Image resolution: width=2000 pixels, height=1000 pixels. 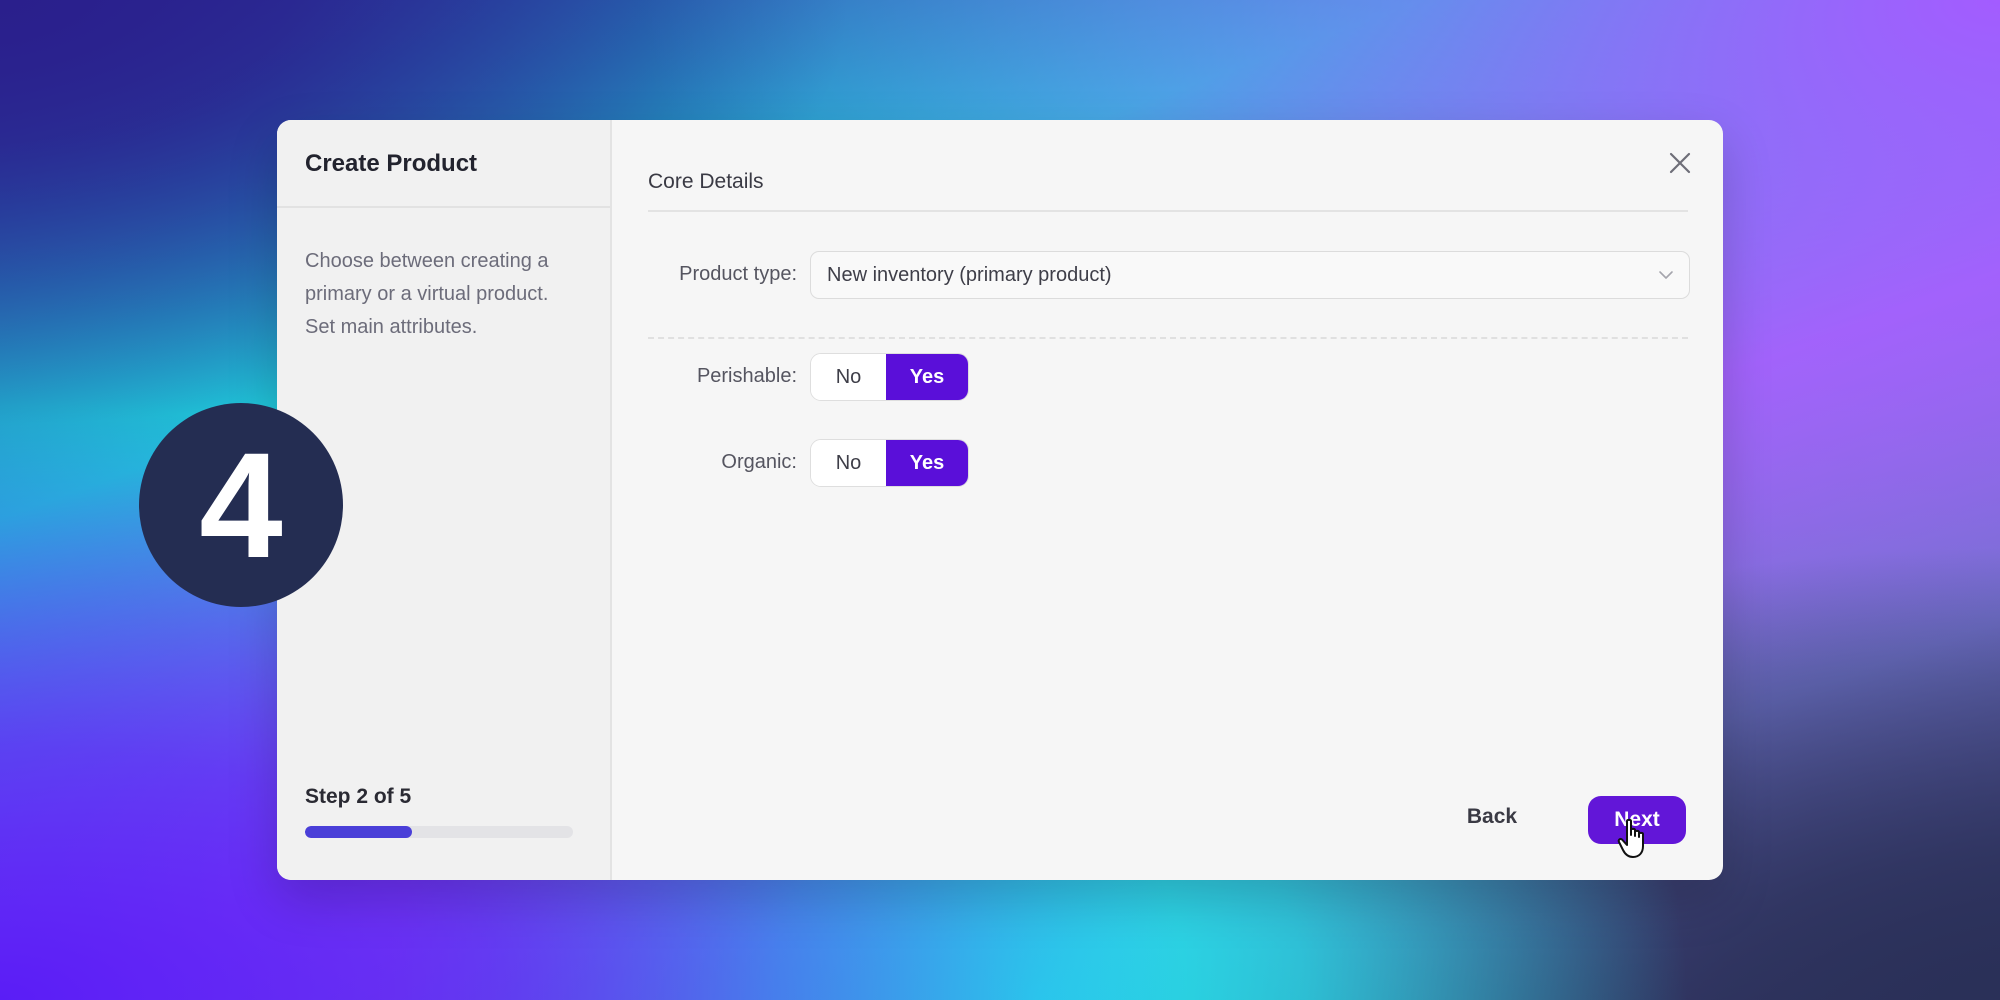 I want to click on close-button, so click(x=1680, y=163).